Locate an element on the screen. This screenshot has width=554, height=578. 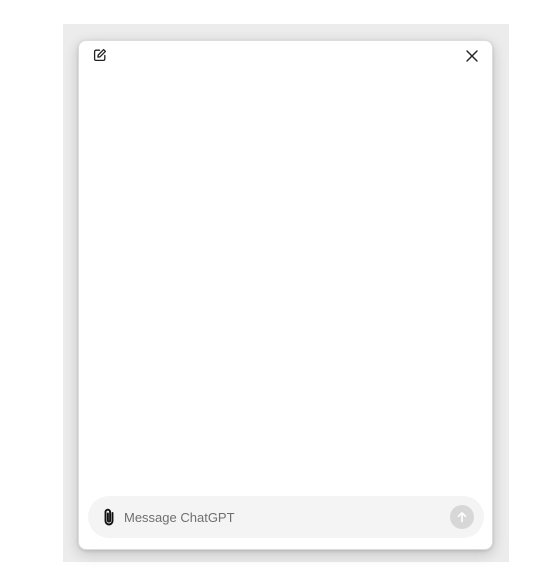
edit-icon is located at coordinates (100, 55).